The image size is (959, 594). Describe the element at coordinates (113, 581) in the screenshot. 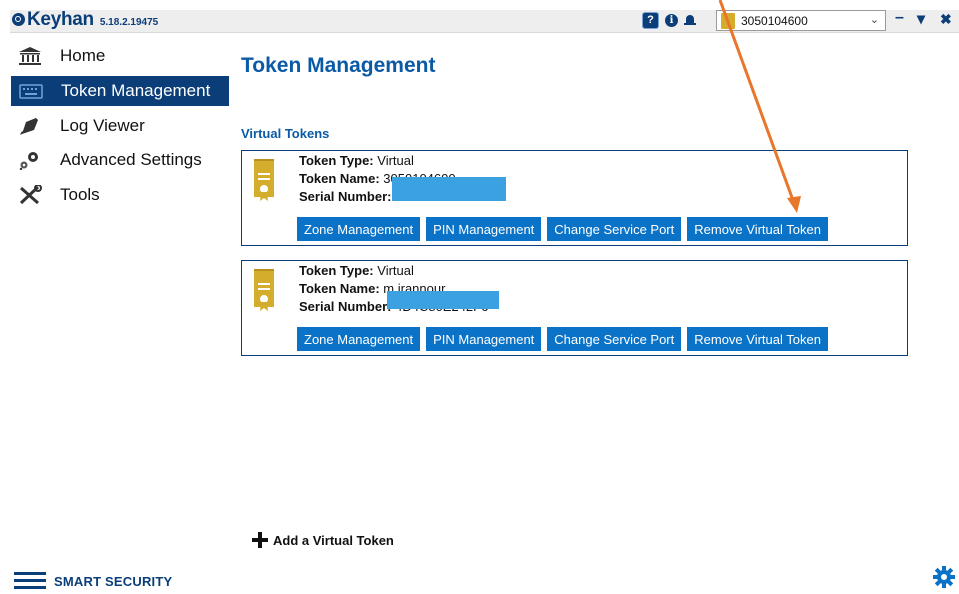

I see `brand-text: SMART SECURITY` at that location.